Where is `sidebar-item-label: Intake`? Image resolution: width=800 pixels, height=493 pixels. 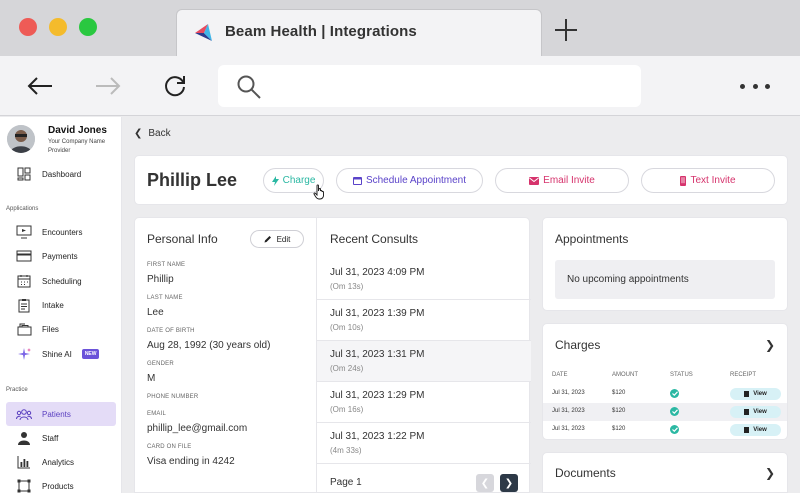
sidebar-item-label: Intake is located at coordinates (53, 305).